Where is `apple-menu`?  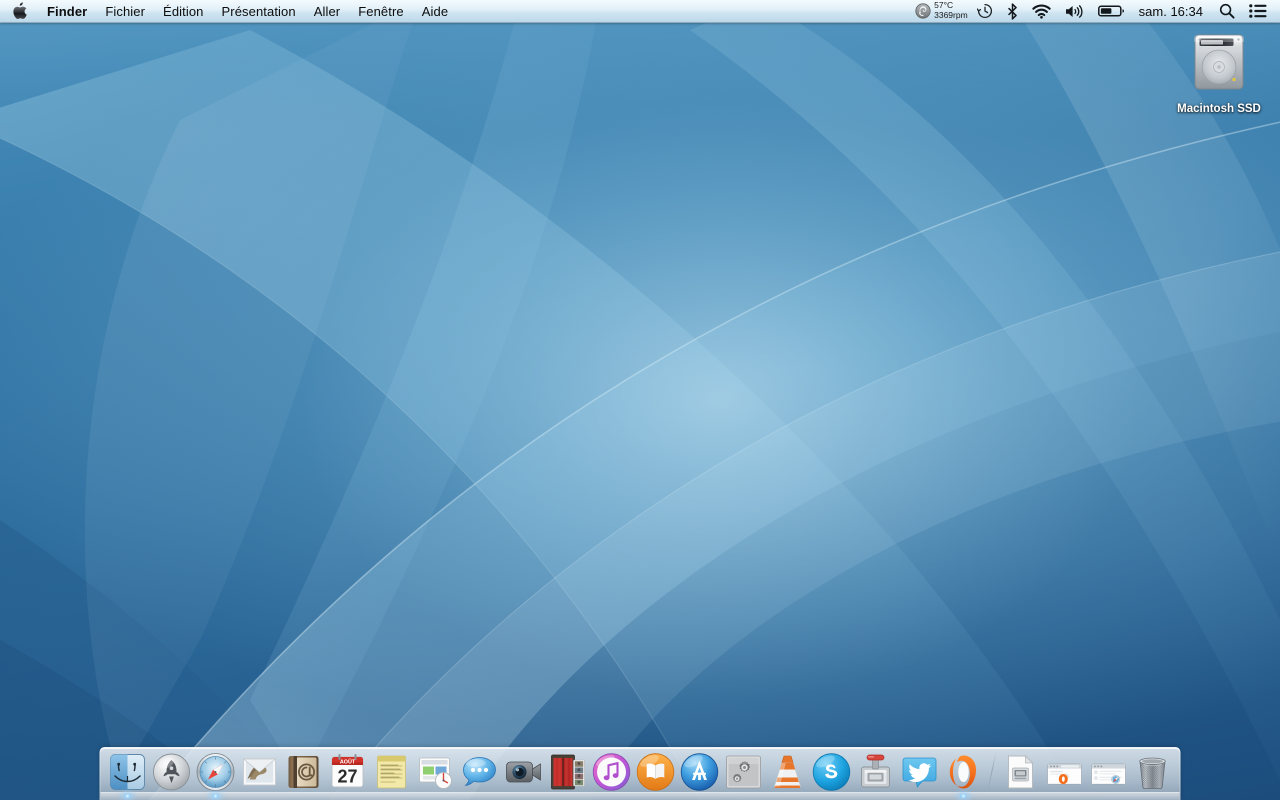
apple-menu is located at coordinates (19, 11).